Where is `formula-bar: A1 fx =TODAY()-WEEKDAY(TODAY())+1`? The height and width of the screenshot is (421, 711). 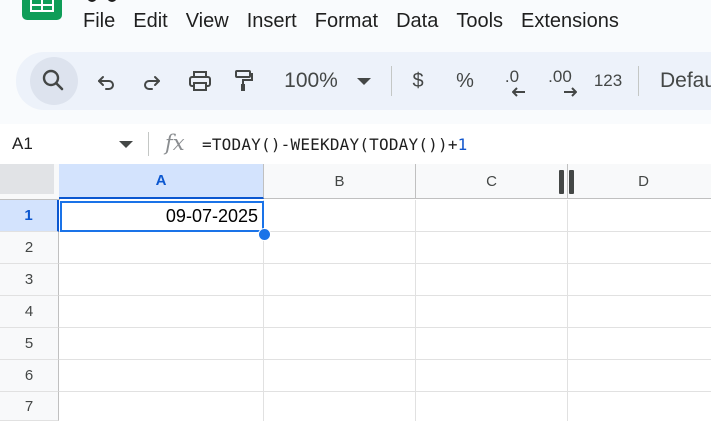
formula-bar: A1 fx =TODAY()-WEEKDAY(TODAY())+1 is located at coordinates (355, 144).